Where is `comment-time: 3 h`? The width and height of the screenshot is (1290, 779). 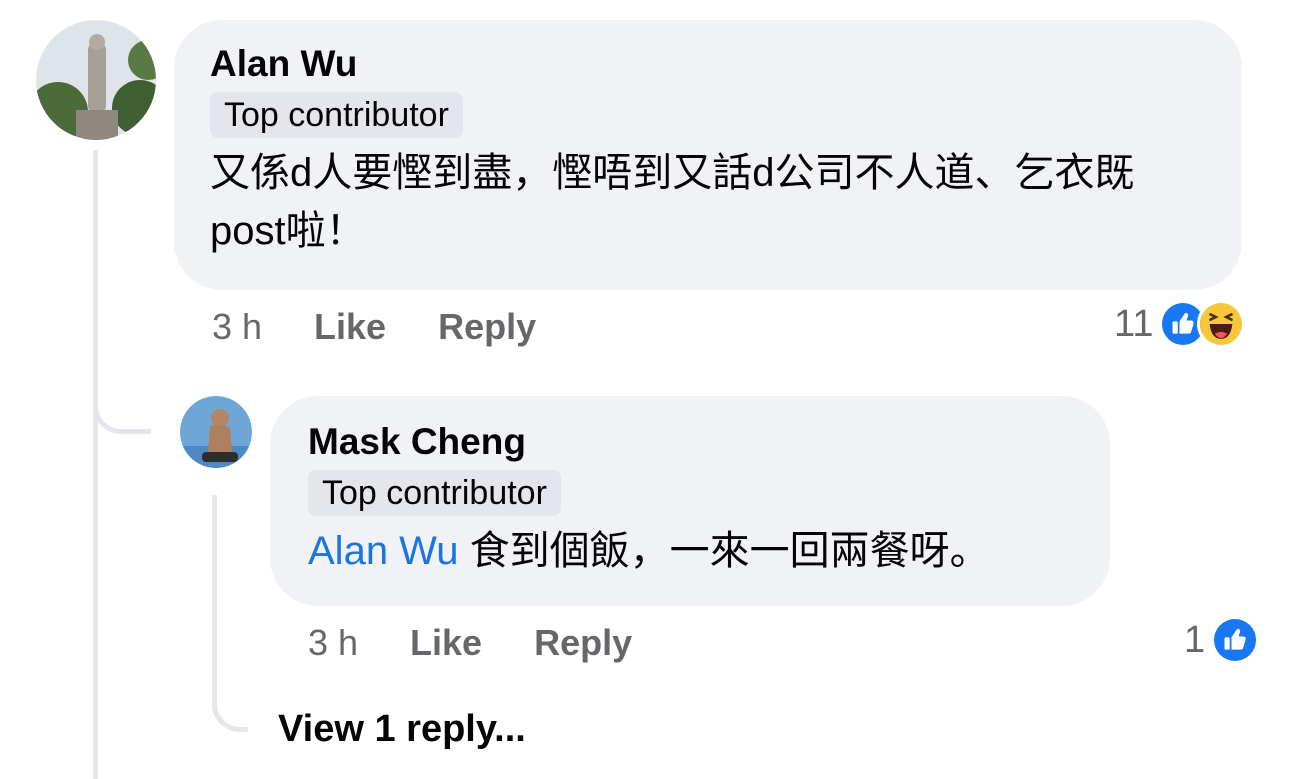 comment-time: 3 h is located at coordinates (237, 327).